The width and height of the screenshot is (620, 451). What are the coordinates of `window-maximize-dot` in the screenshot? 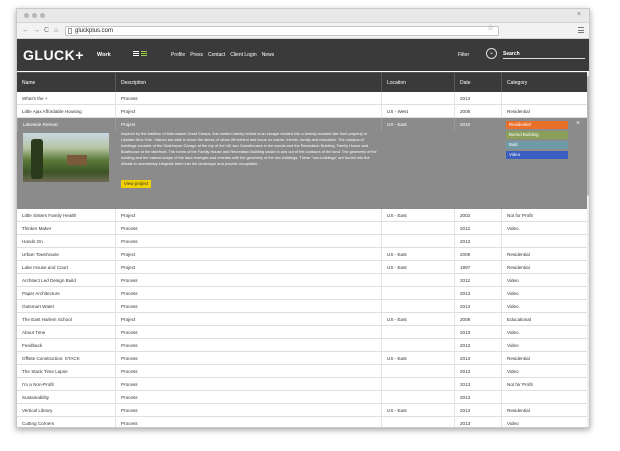 It's located at (42, 15).